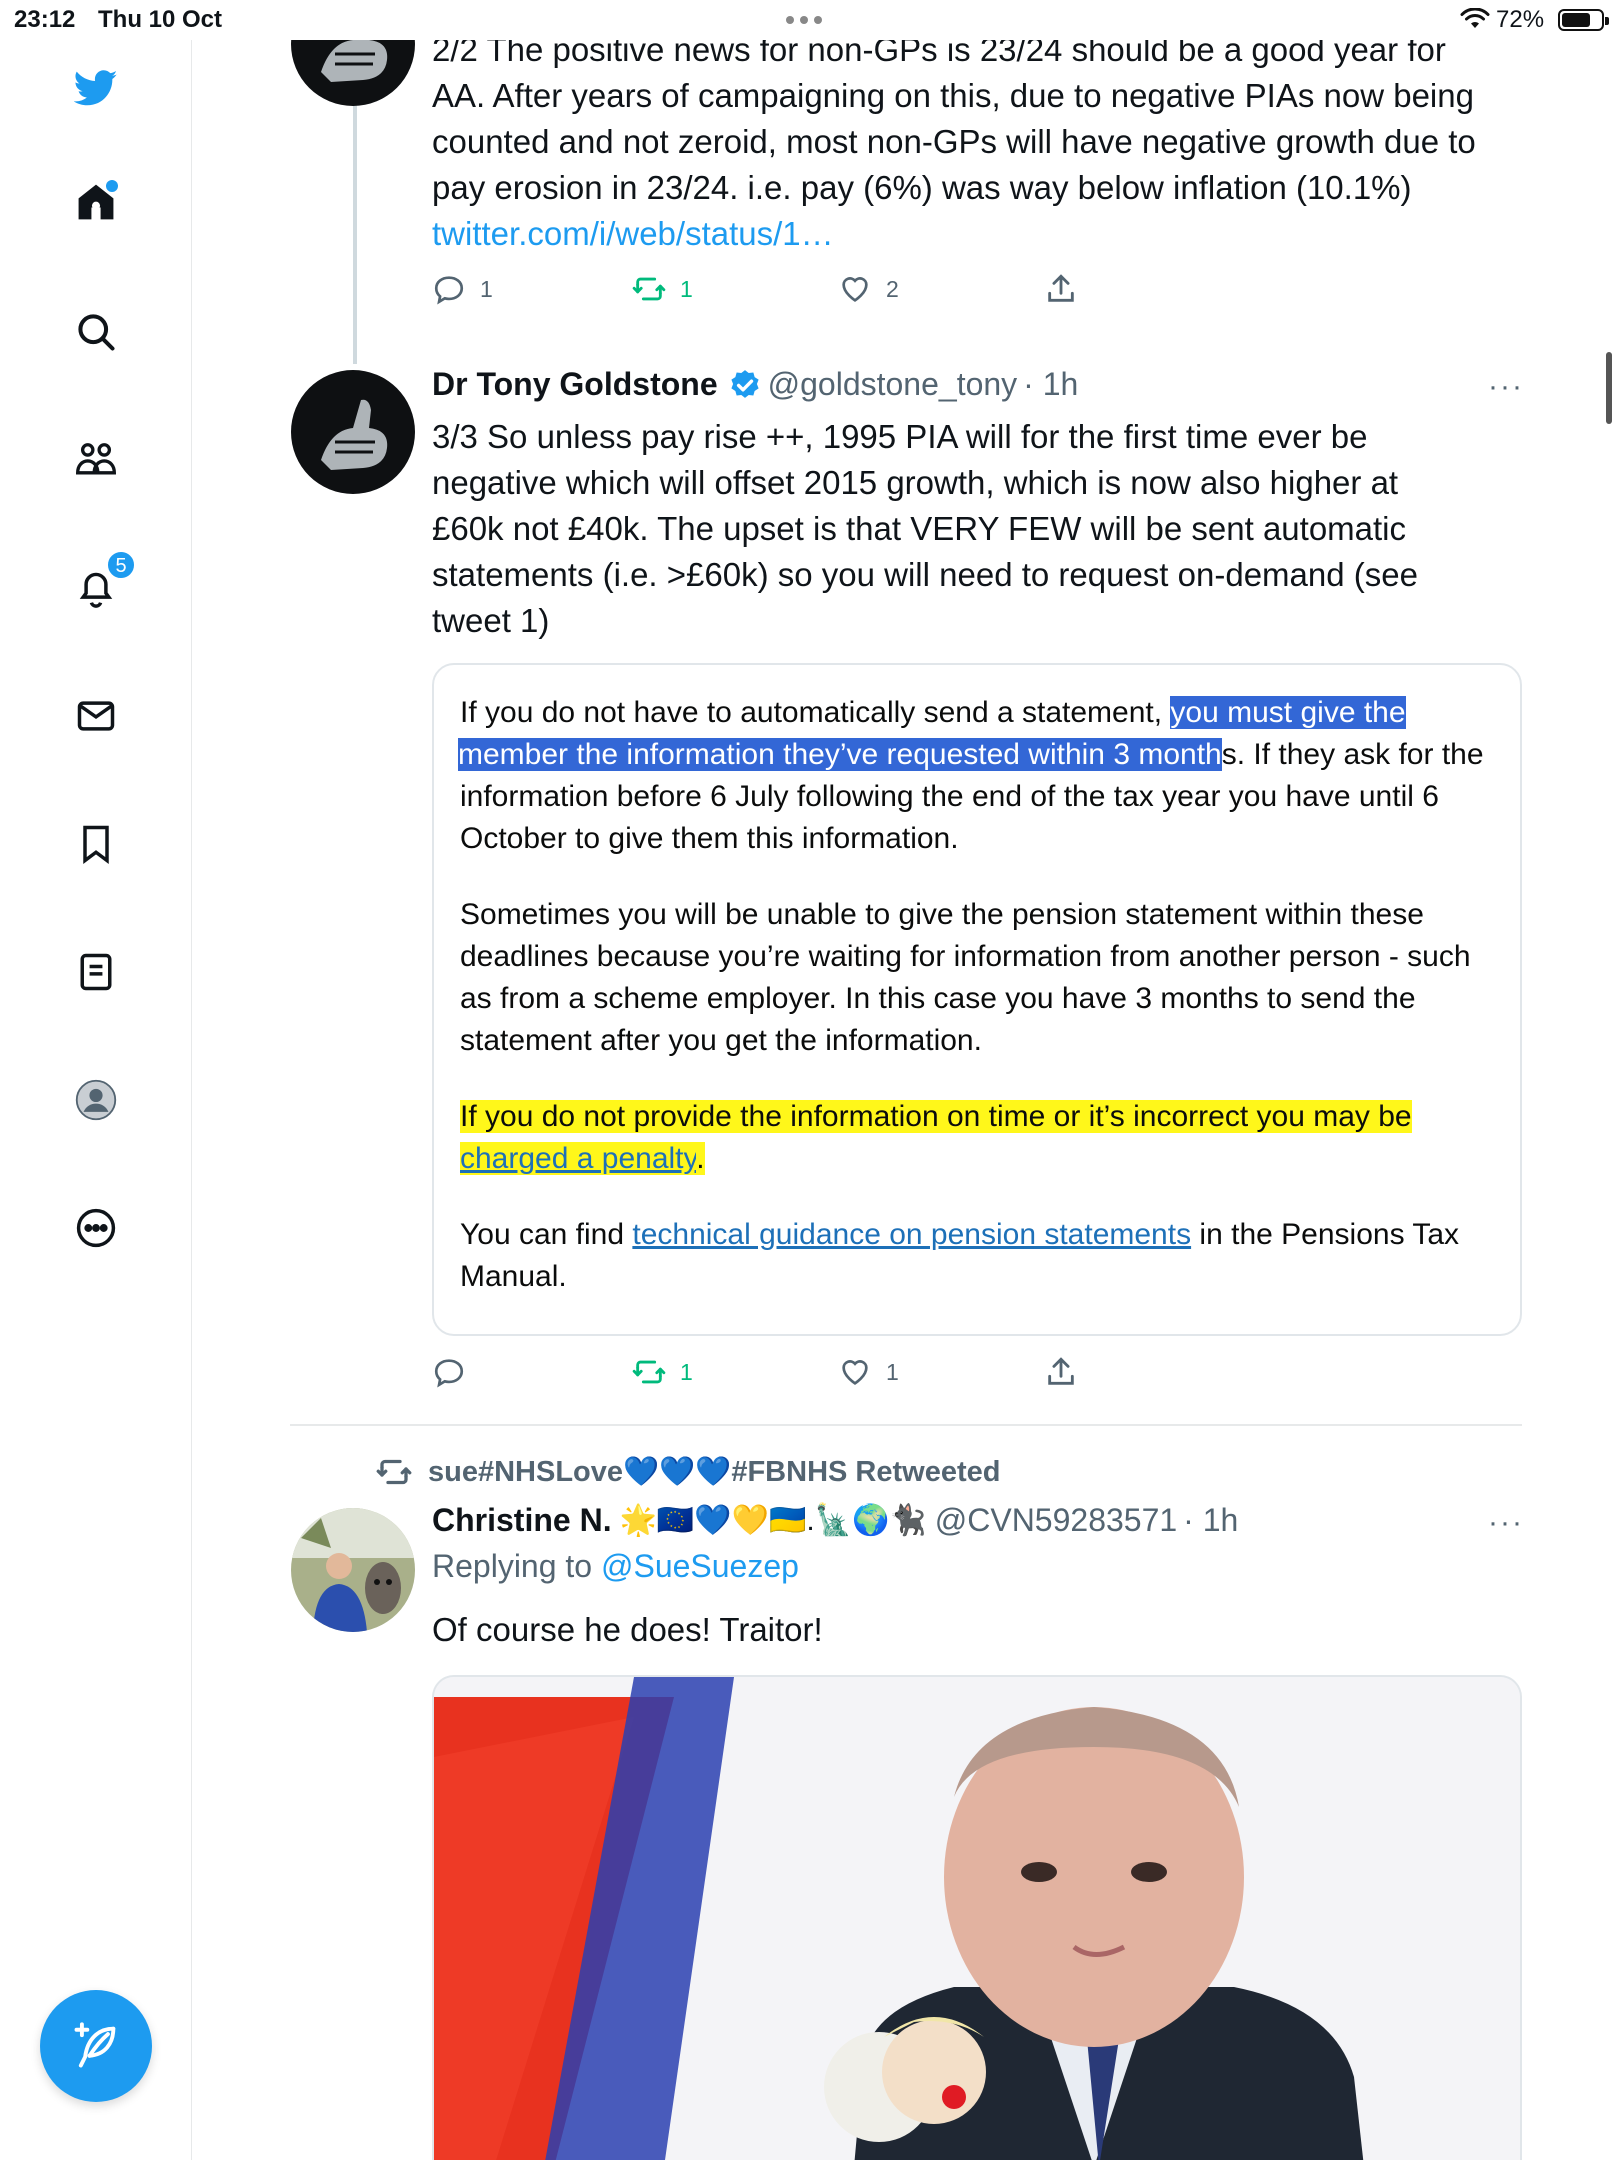  I want to click on notification-count-badge: 5, so click(121, 565).